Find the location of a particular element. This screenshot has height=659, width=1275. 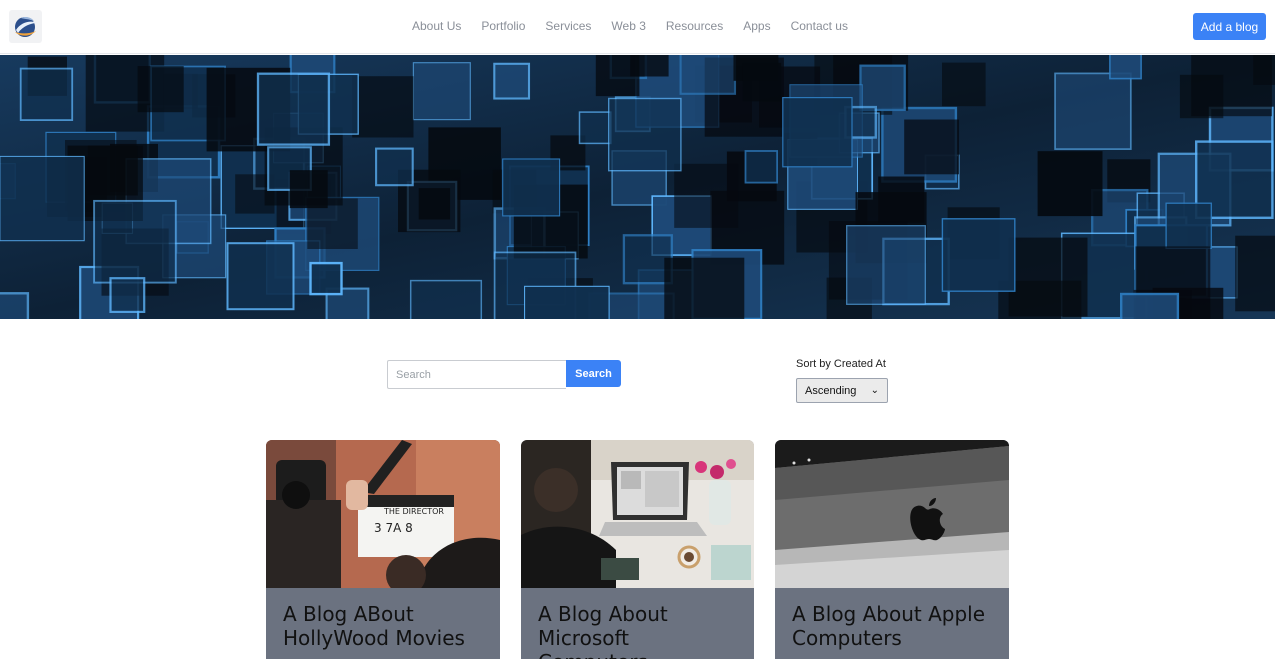

blog-card-title: A Blog ABout HollyWood Movies is located at coordinates (374, 626).